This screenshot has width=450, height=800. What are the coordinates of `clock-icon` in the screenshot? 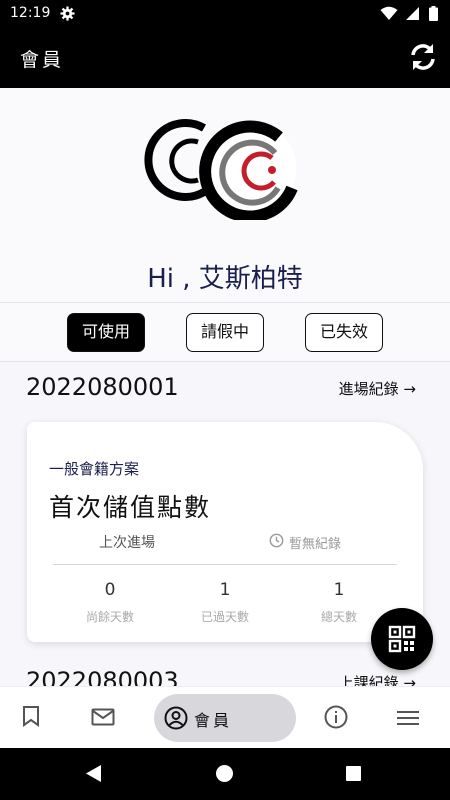 It's located at (276, 540).